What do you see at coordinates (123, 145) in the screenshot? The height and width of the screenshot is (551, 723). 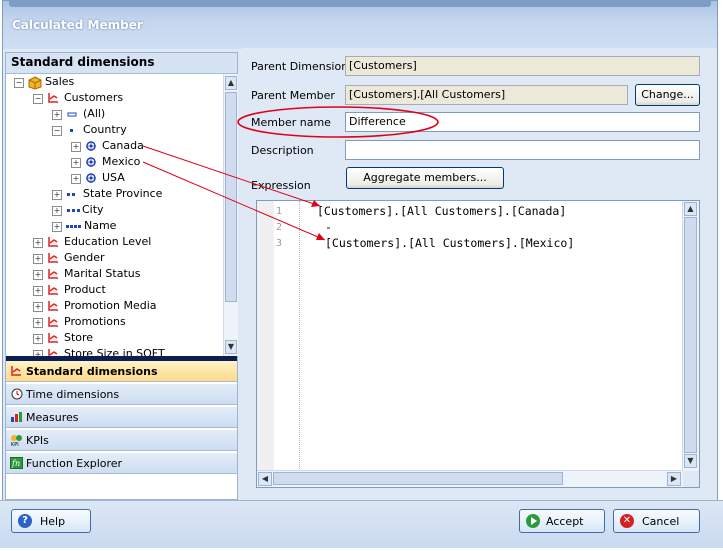 I see `tree-node-label: Canada` at bounding box center [123, 145].